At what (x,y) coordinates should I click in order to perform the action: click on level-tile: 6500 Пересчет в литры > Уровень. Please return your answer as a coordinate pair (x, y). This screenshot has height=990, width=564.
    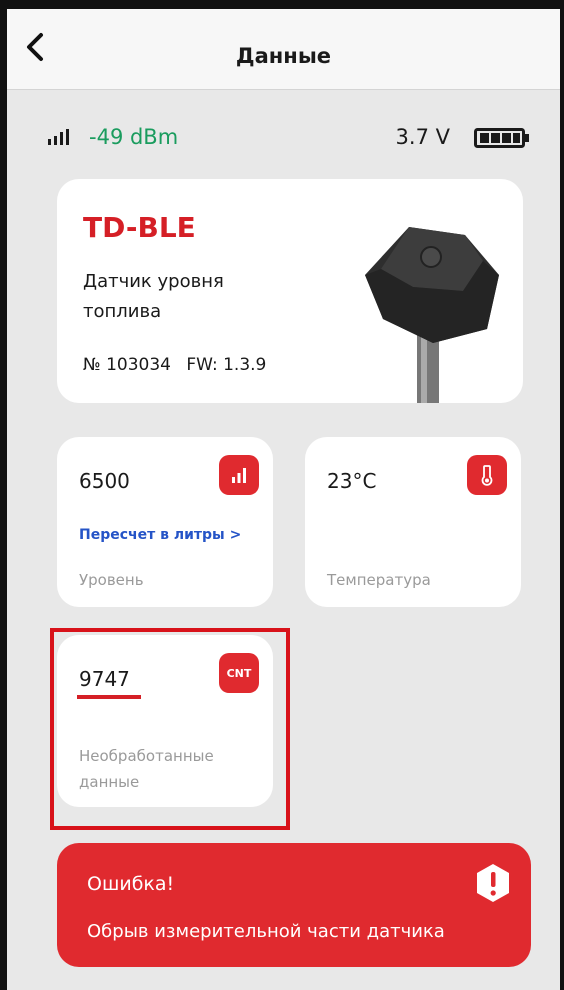
    Looking at the image, I should click on (165, 522).